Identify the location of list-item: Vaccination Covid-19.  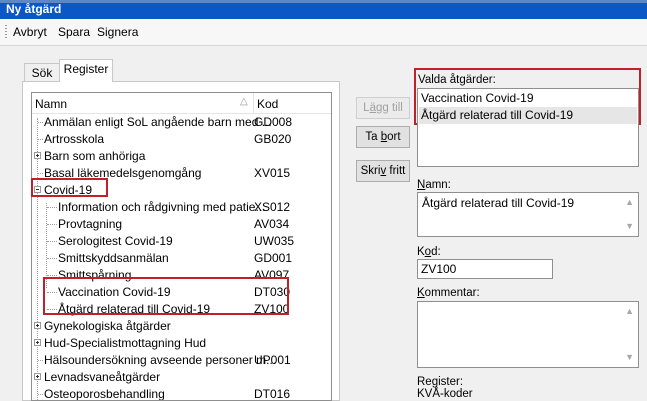
(528, 98).